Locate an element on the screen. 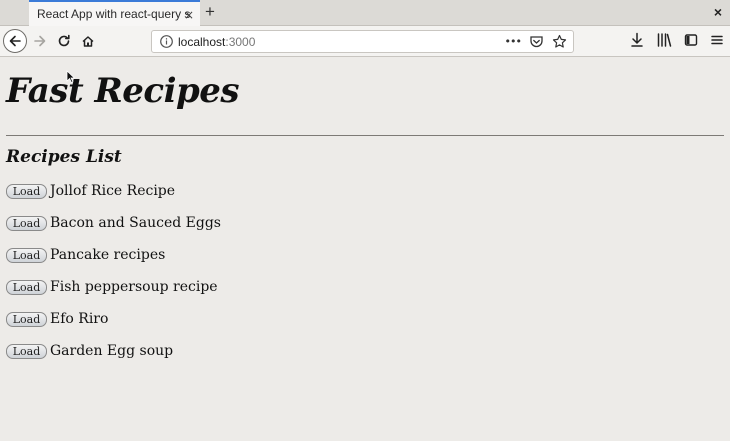  tab-react-app: React App with react-query s × is located at coordinates (114, 13).